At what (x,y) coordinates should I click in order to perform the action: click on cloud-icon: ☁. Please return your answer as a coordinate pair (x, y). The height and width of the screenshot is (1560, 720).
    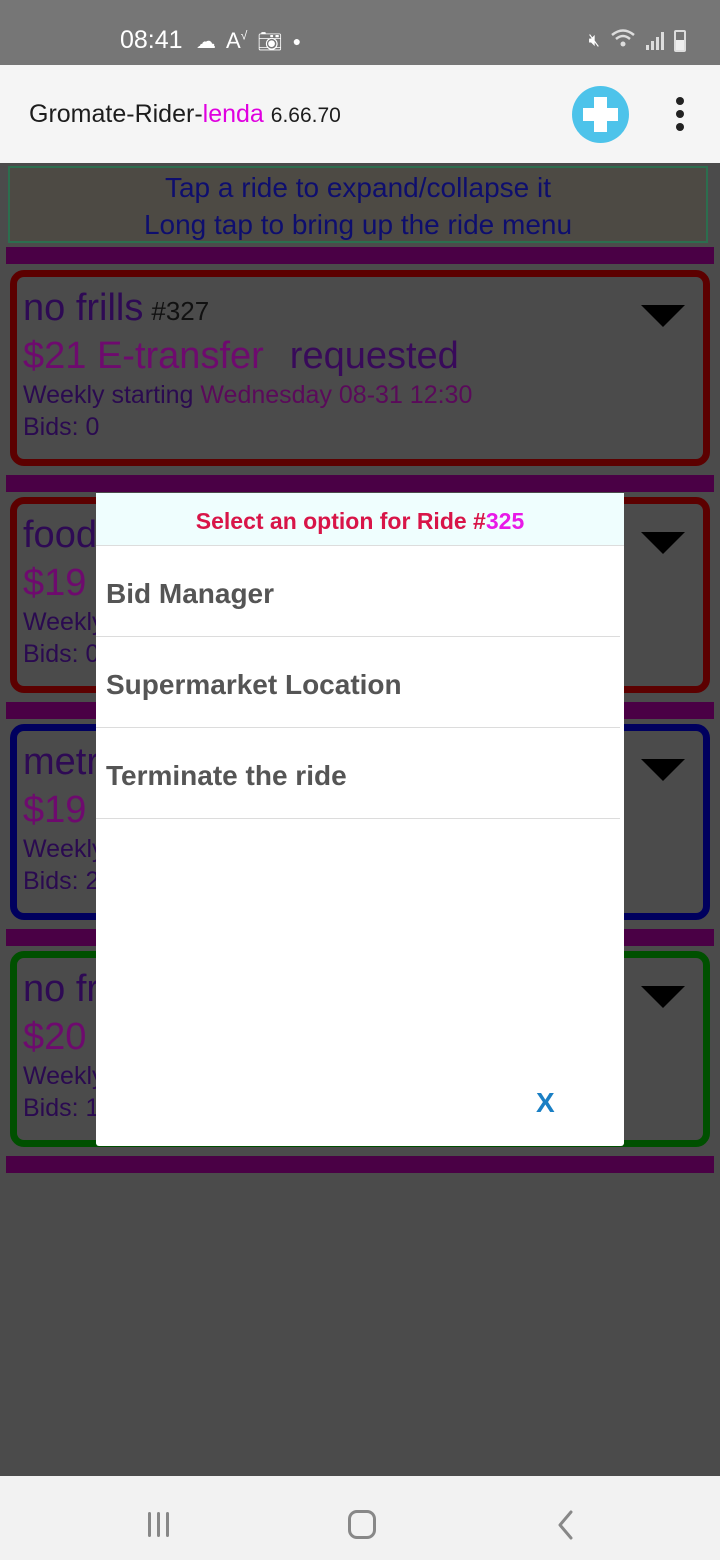
    Looking at the image, I should click on (206, 41).